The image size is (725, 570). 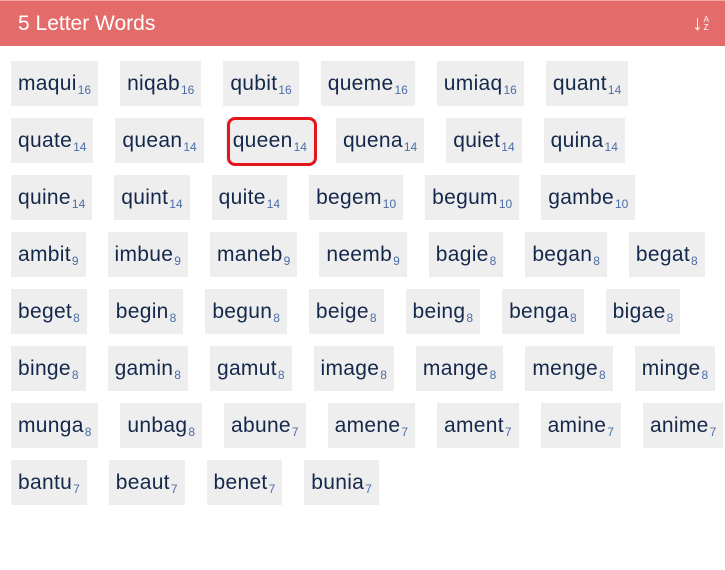 I want to click on word-text: amene, so click(x=367, y=425).